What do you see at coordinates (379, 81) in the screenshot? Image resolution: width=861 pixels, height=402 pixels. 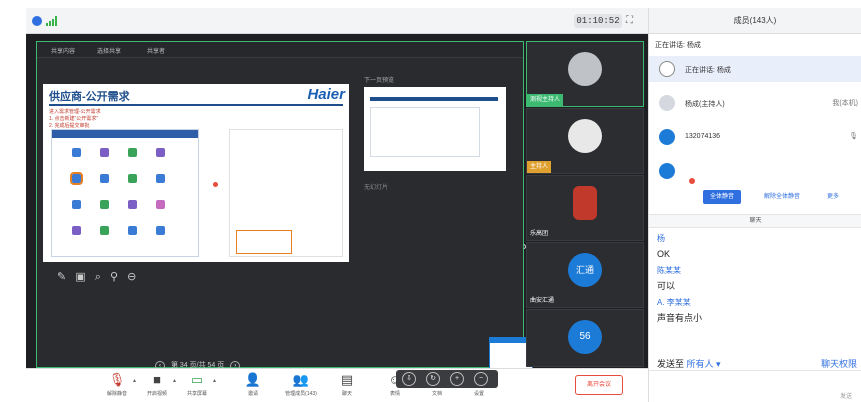 I see `next-slide-label: 下一页预览` at bounding box center [379, 81].